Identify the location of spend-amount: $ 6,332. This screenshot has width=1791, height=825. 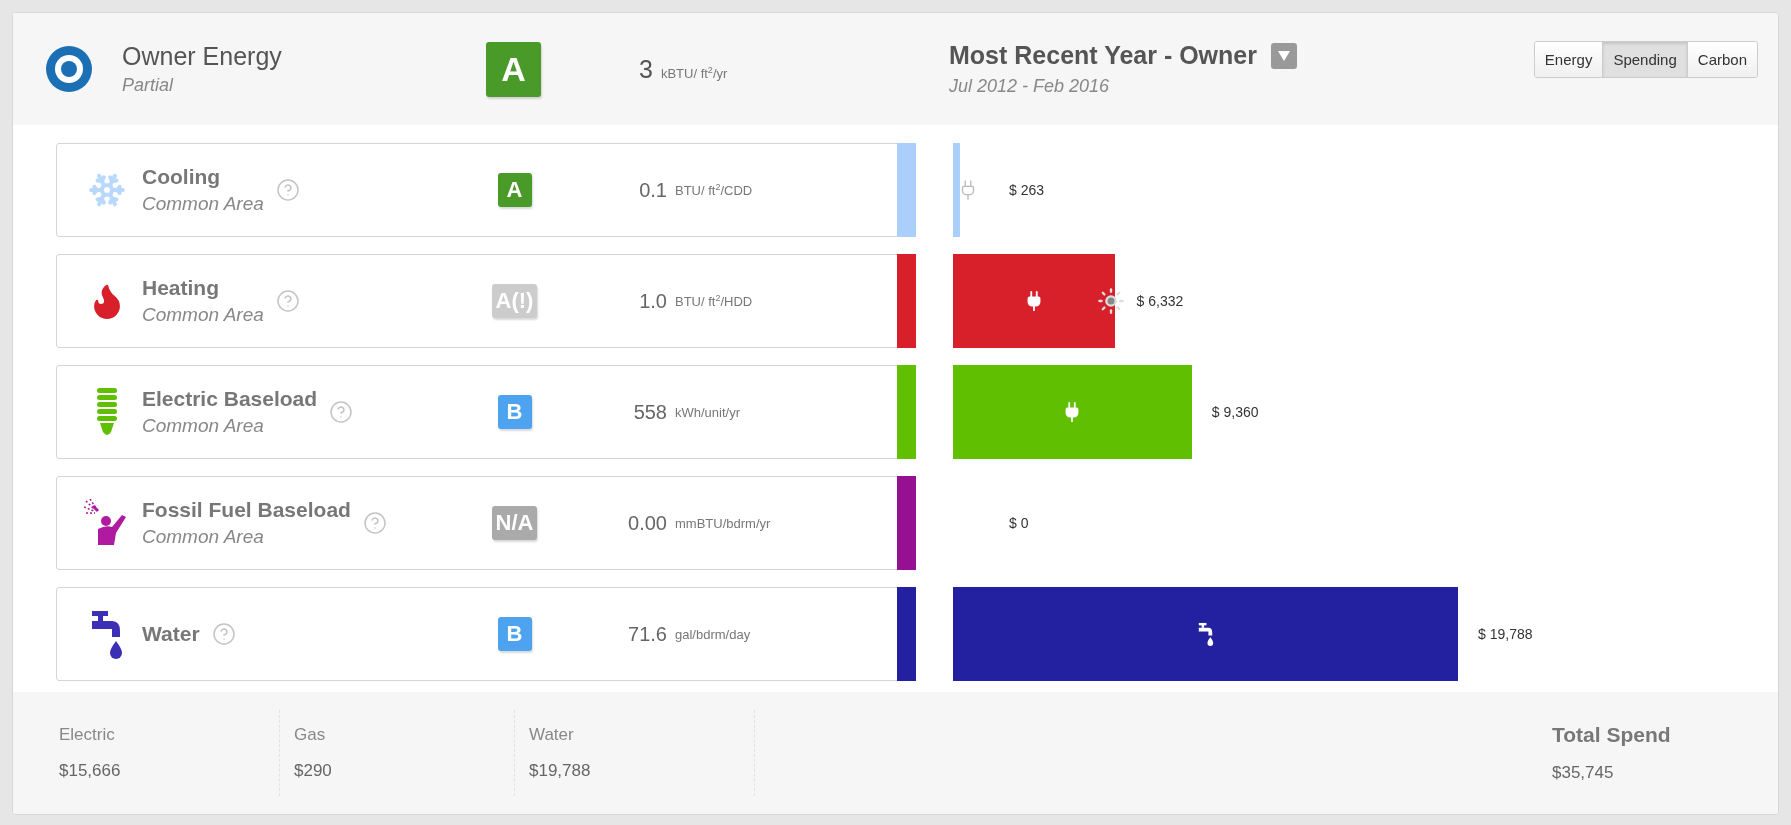
(1160, 301).